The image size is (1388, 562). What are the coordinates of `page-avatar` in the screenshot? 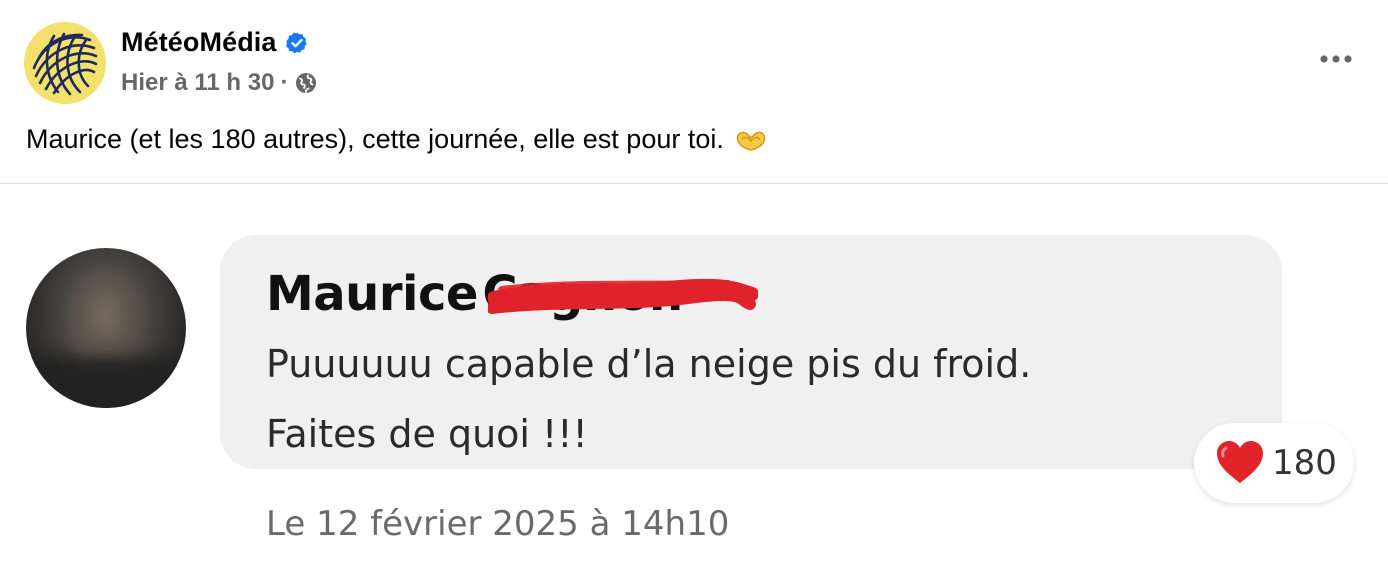 It's located at (65, 63).